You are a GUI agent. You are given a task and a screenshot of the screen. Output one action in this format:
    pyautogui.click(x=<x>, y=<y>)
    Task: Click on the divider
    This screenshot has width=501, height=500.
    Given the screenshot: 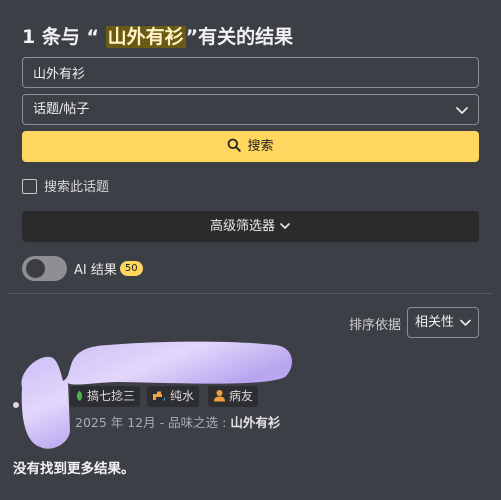 What is the action you would take?
    pyautogui.click(x=250, y=293)
    